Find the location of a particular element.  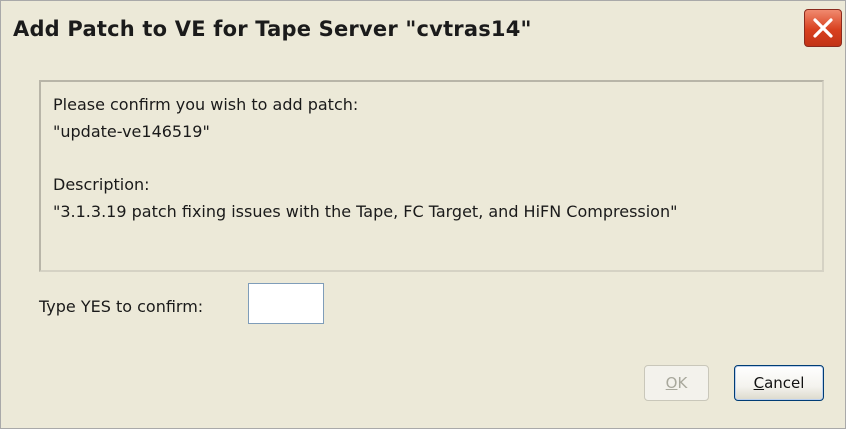

confirm-label: Type YES to confirm: is located at coordinates (121, 306).